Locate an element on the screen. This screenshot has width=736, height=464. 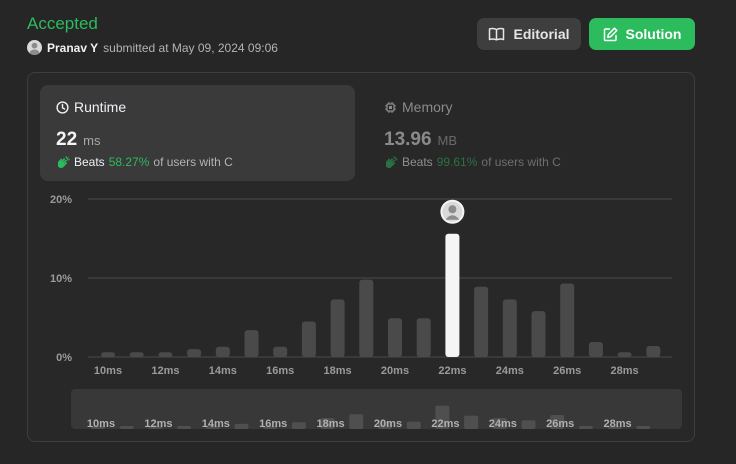
x-tick-label: 28ms is located at coordinates (625, 371).